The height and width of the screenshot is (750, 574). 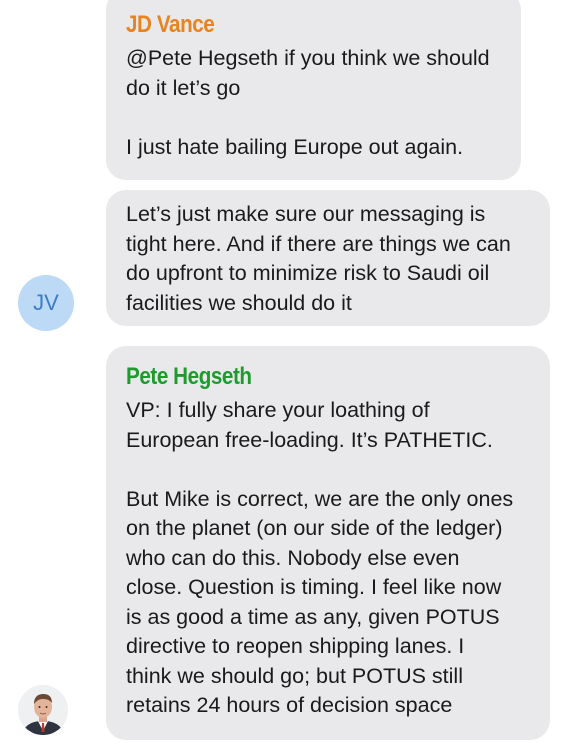 What do you see at coordinates (189, 376) in the screenshot?
I see `sender-name: Pete Hegseth` at bounding box center [189, 376].